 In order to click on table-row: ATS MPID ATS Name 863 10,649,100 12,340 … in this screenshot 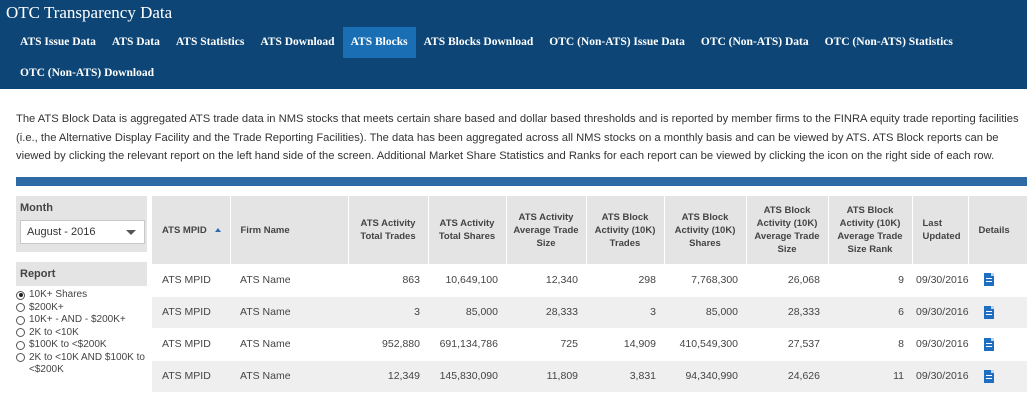, I will do `click(589, 280)`.